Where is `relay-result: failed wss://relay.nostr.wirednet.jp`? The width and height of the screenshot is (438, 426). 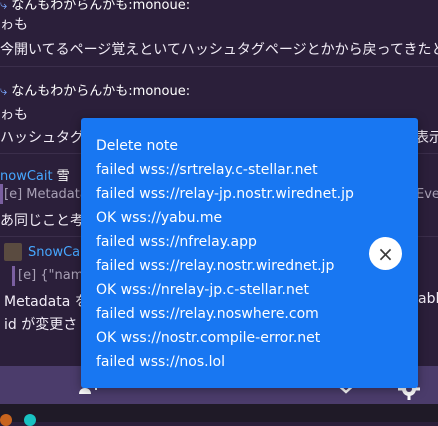 relay-result: failed wss://relay.nostr.wirednet.jp is located at coordinates (215, 266).